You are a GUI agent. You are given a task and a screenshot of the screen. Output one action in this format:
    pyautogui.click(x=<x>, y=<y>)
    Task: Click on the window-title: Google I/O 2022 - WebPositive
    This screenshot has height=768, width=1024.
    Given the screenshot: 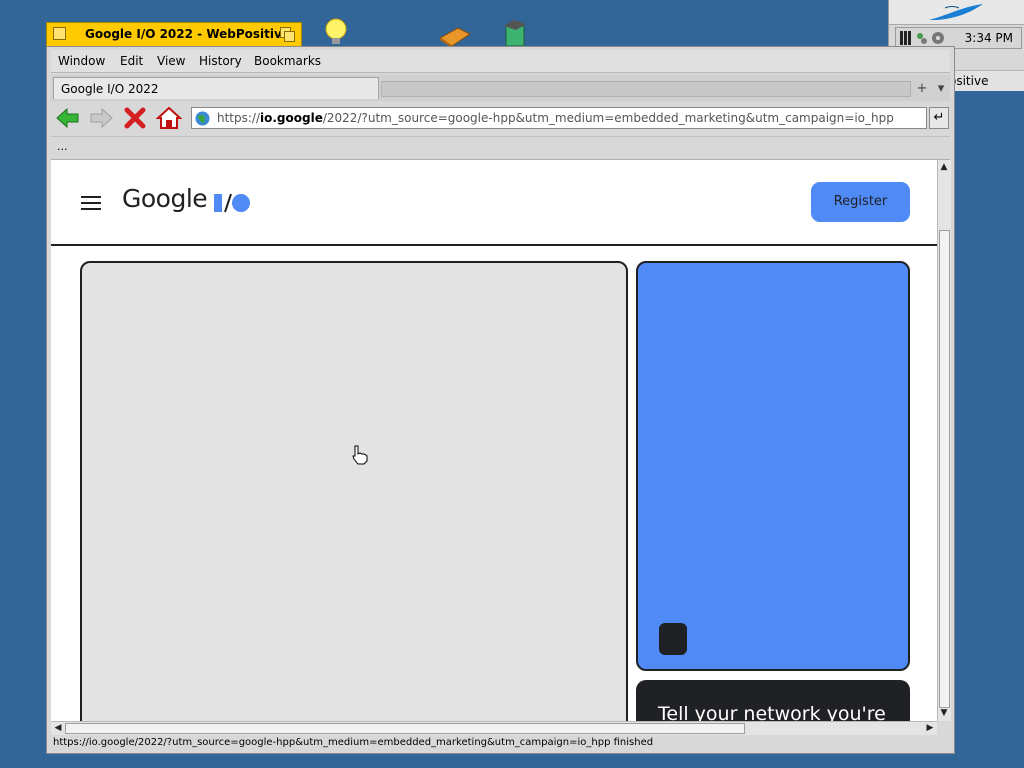 What is the action you would take?
    pyautogui.click(x=187, y=34)
    